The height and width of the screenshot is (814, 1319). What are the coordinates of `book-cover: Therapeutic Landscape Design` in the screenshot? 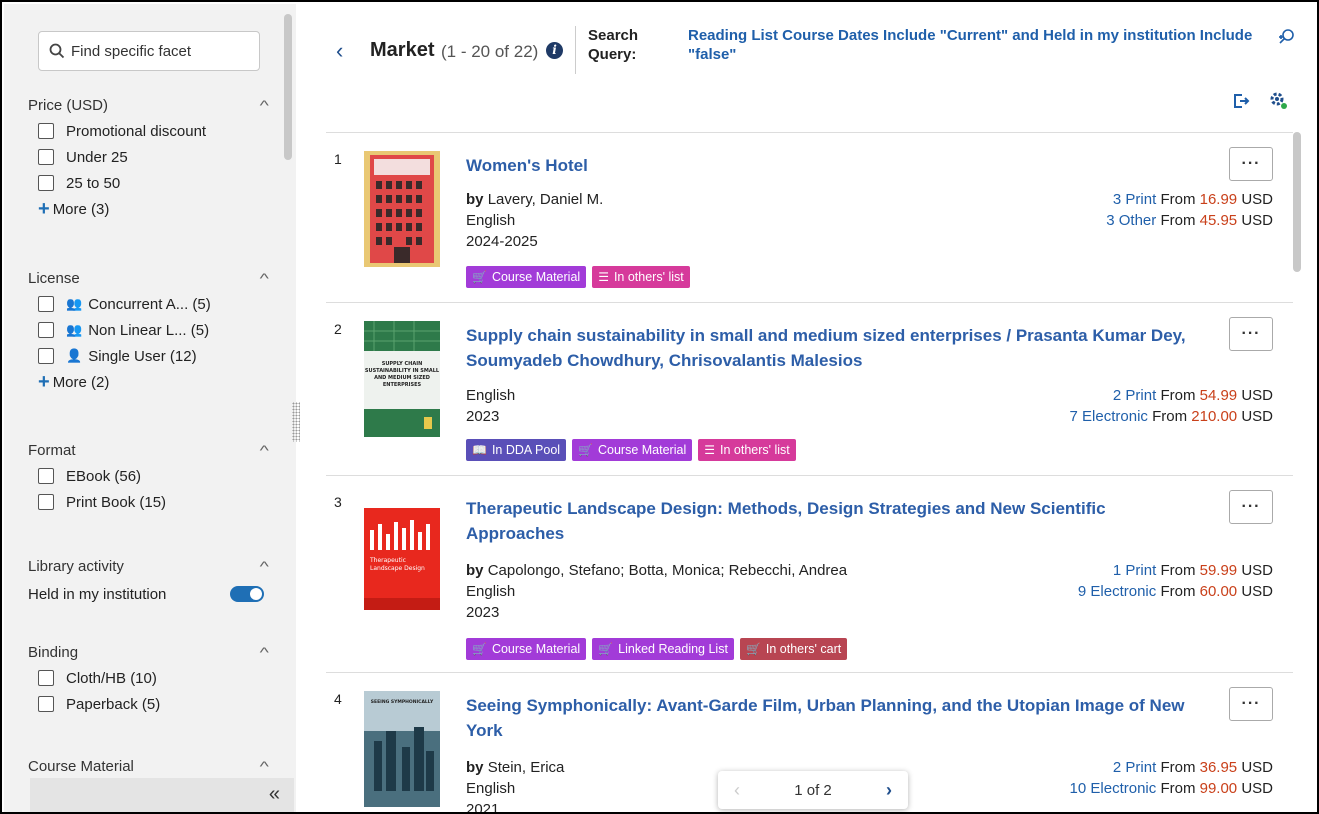 It's located at (402, 554).